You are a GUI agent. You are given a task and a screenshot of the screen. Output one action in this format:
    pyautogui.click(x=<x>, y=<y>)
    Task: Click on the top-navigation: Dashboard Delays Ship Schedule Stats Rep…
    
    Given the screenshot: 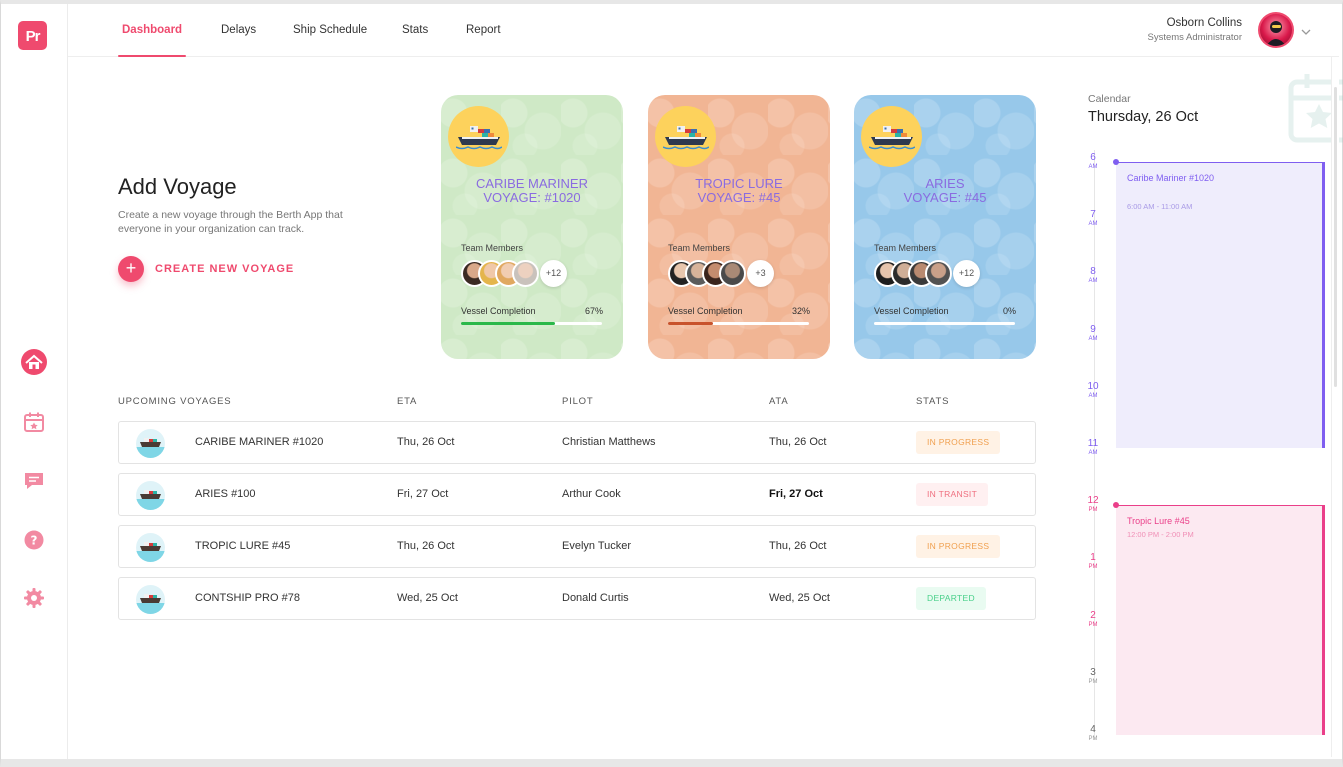 What is the action you would take?
    pyautogui.click(x=703, y=30)
    